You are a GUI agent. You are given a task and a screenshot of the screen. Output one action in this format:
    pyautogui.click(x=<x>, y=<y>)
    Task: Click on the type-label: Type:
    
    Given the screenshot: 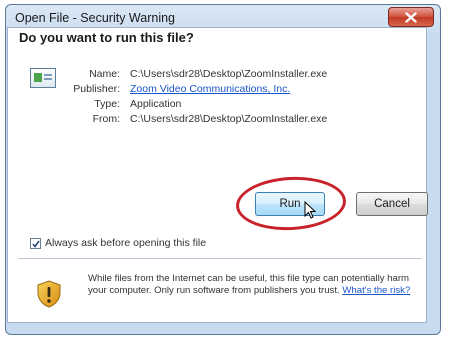 What is the action you would take?
    pyautogui.click(x=107, y=104)
    